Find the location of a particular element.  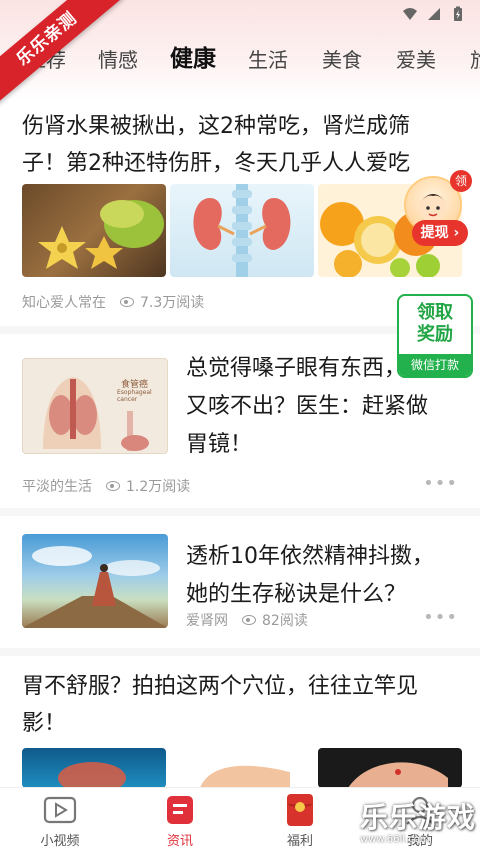

stomach-image is located at coordinates (94, 768).